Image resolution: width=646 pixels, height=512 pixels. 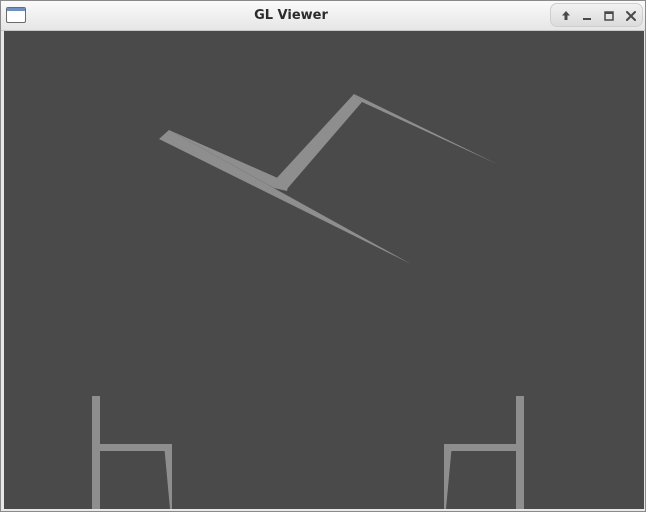 I want to click on maximize-icon, so click(x=609, y=16).